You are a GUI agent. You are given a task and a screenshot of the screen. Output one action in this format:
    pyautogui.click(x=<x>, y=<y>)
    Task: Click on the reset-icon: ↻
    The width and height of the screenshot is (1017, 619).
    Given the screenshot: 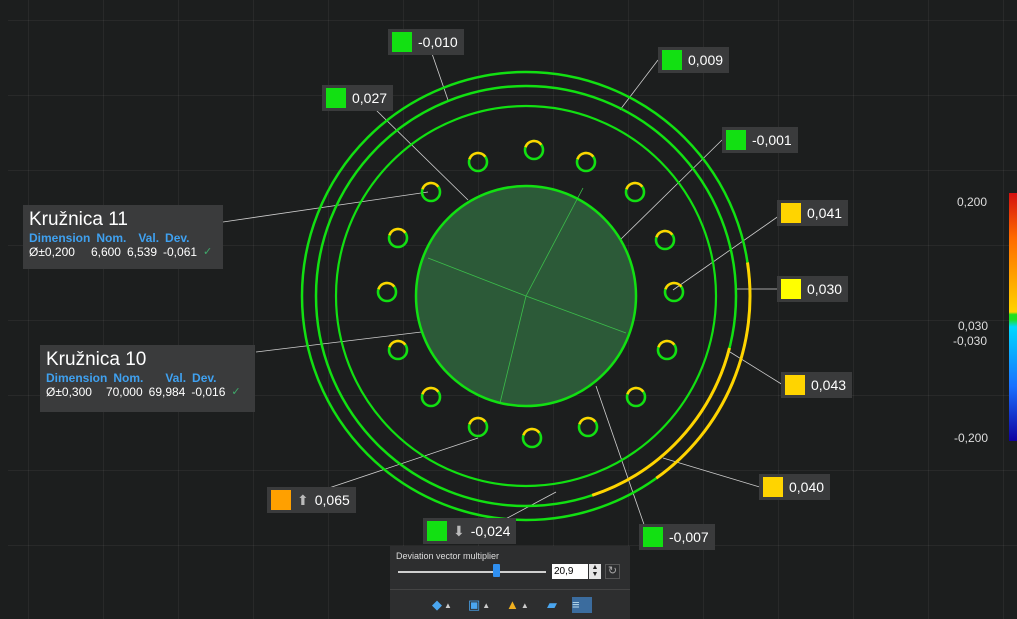 What is the action you would take?
    pyautogui.click(x=612, y=571)
    